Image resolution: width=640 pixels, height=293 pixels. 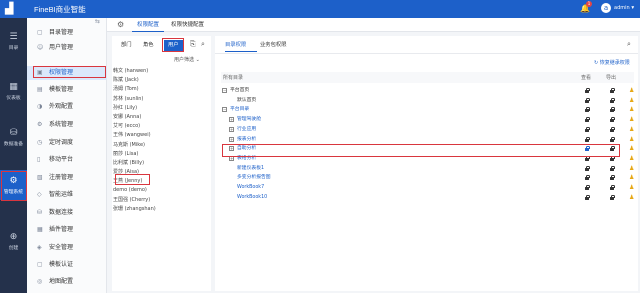 I want to click on row-name: 自助分析, so click(x=246, y=149).